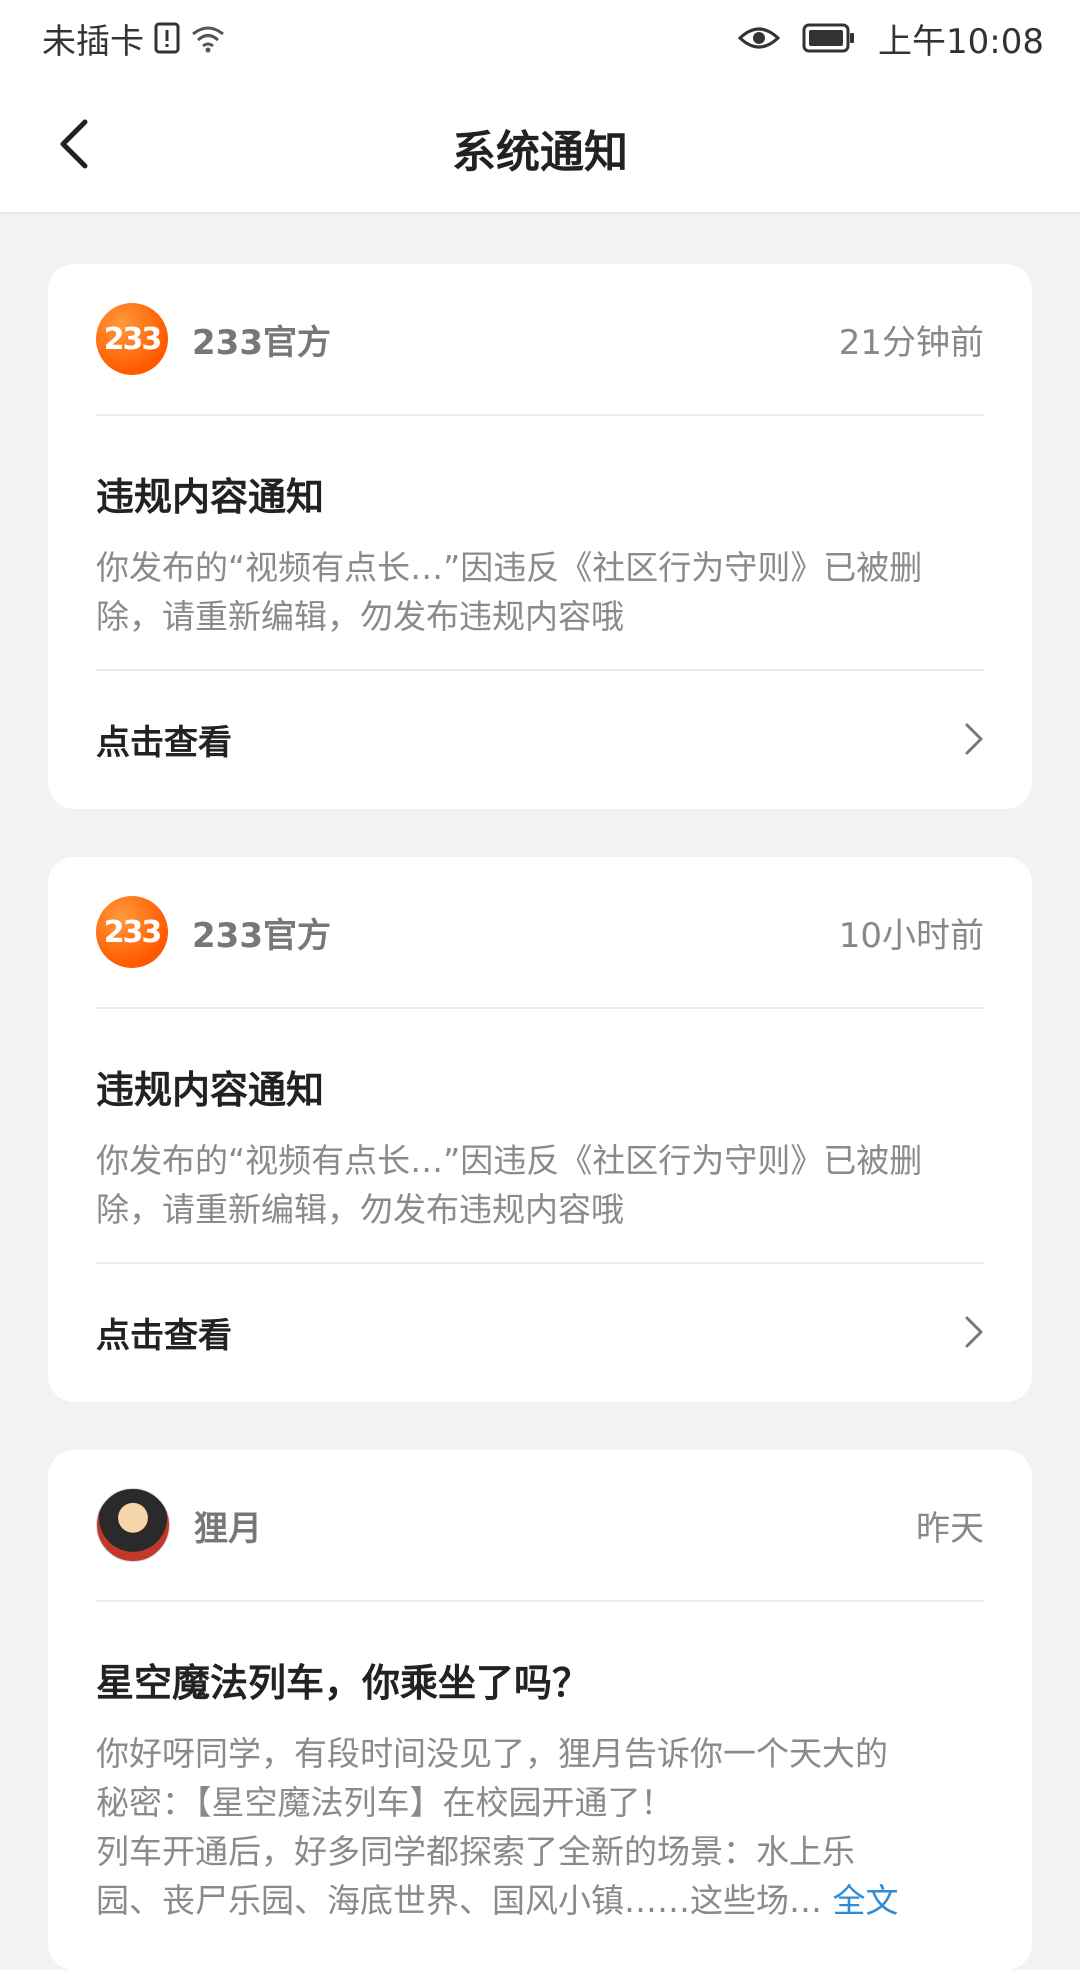  What do you see at coordinates (208, 38) in the screenshot?
I see `wifi-icon` at bounding box center [208, 38].